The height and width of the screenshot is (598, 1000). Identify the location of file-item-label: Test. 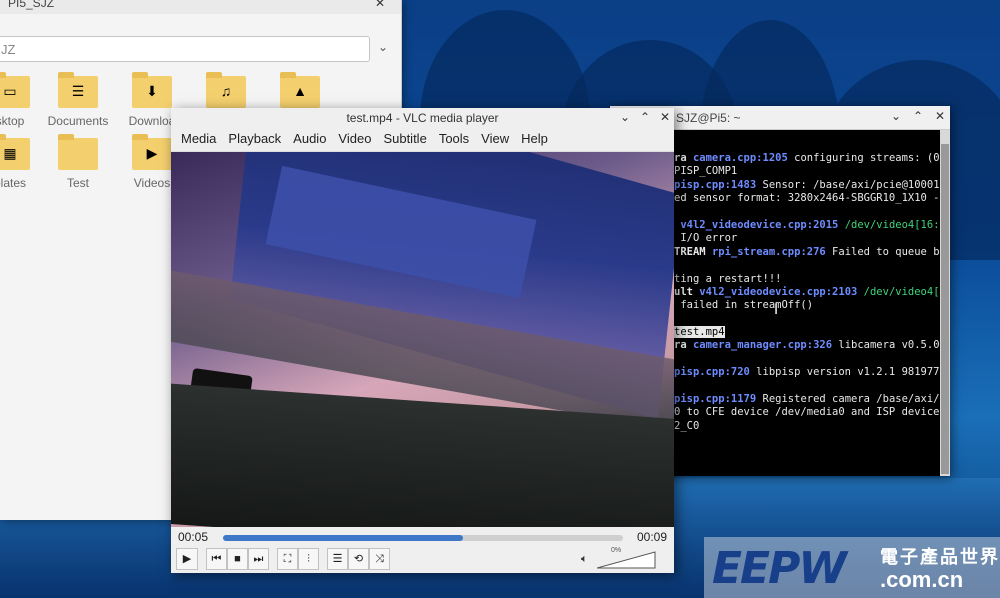
(77, 183).